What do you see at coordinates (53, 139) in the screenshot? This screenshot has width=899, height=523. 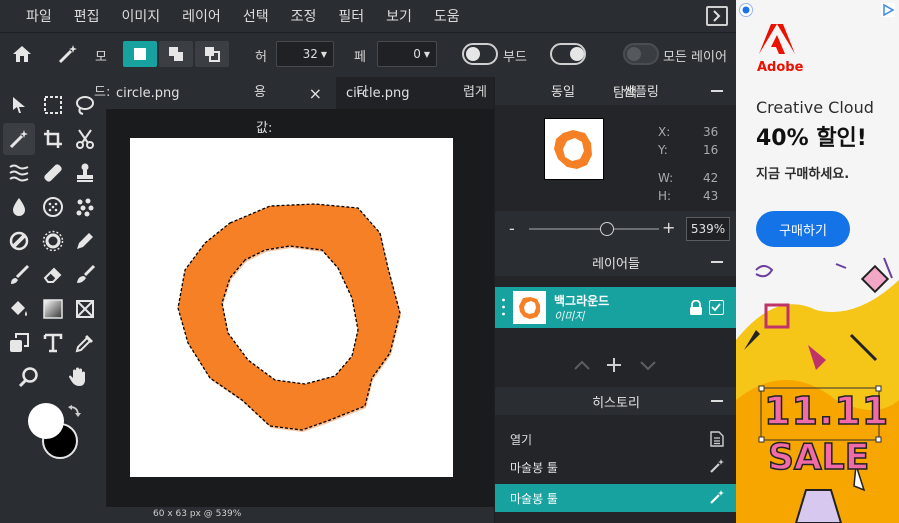 I see `crop-tool-icon` at bounding box center [53, 139].